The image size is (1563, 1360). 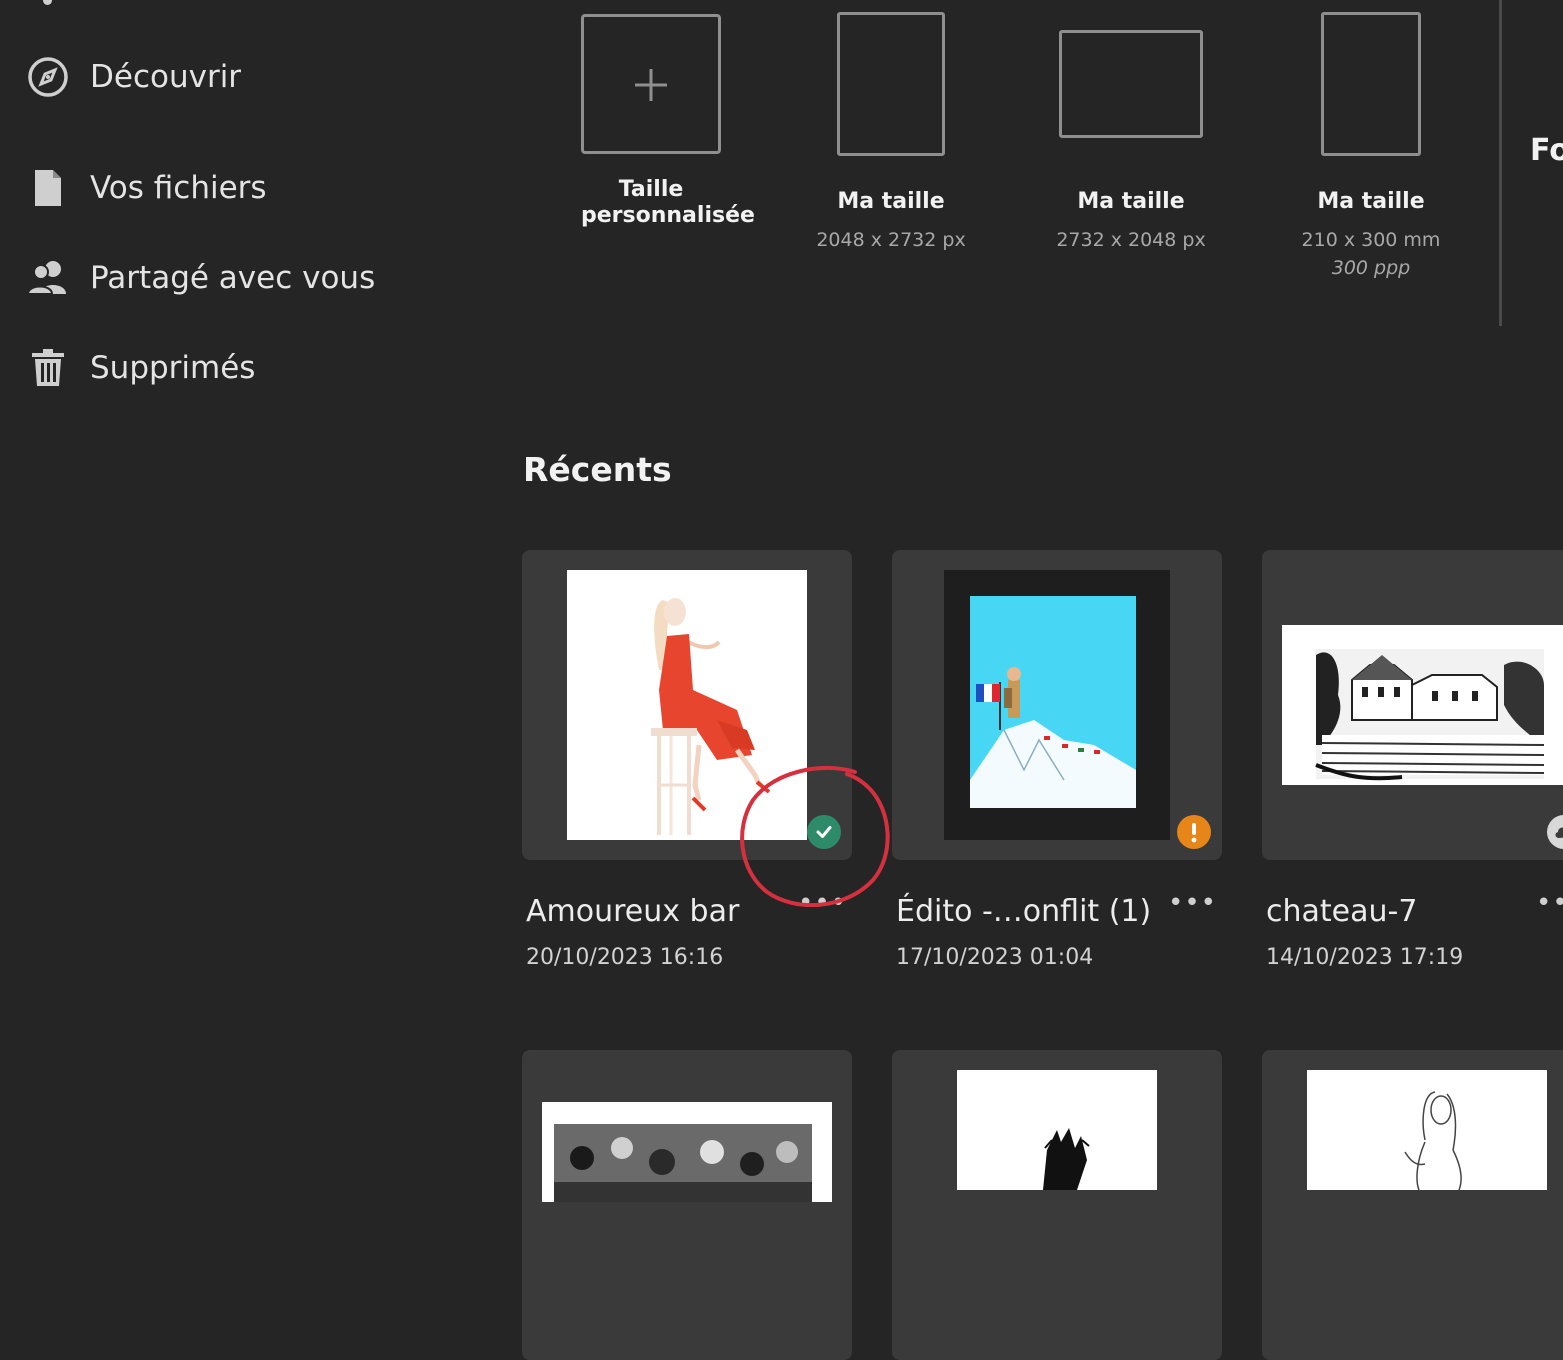 I want to click on compass-icon, so click(x=48, y=77).